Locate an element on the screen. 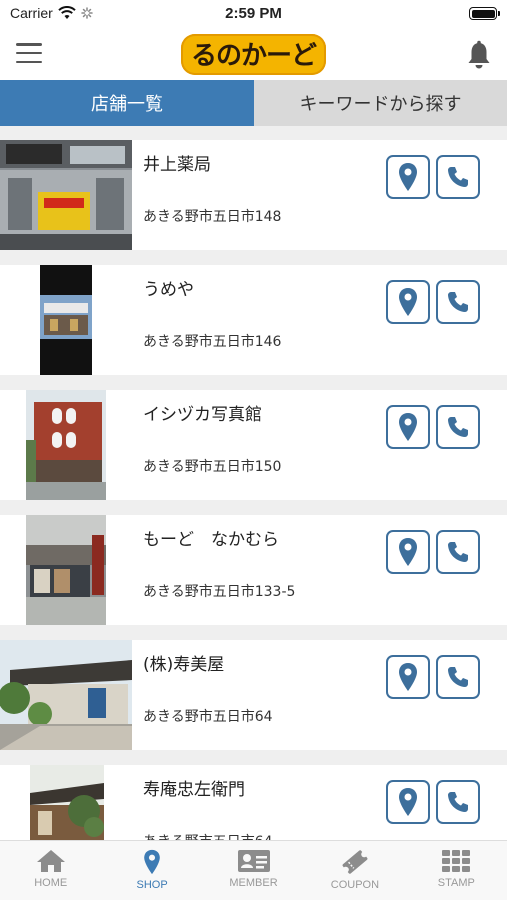 The height and width of the screenshot is (900, 507). bottom-tab-label: STAMP is located at coordinates (456, 883).